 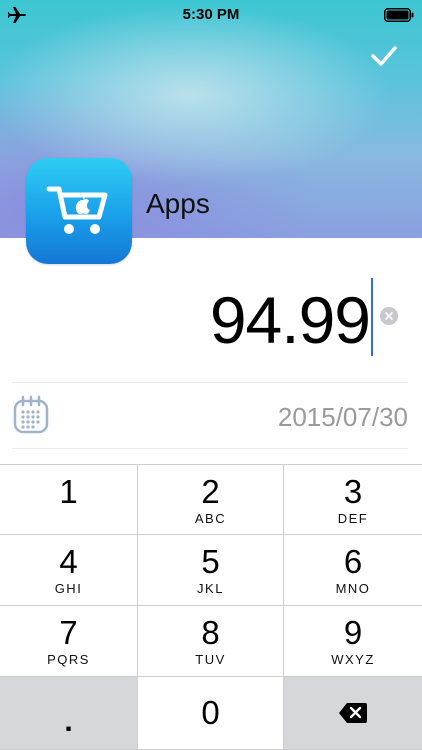 I want to click on clear-icon, so click(x=389, y=316).